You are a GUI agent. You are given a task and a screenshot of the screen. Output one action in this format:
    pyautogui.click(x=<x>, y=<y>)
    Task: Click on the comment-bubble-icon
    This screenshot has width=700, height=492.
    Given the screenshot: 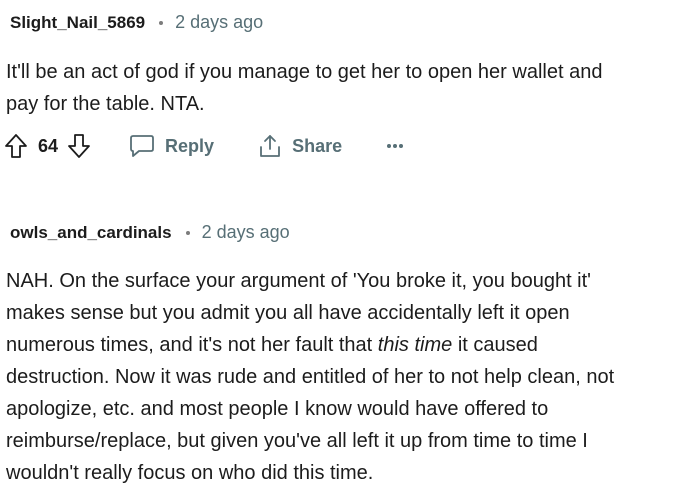 What is the action you would take?
    pyautogui.click(x=142, y=146)
    